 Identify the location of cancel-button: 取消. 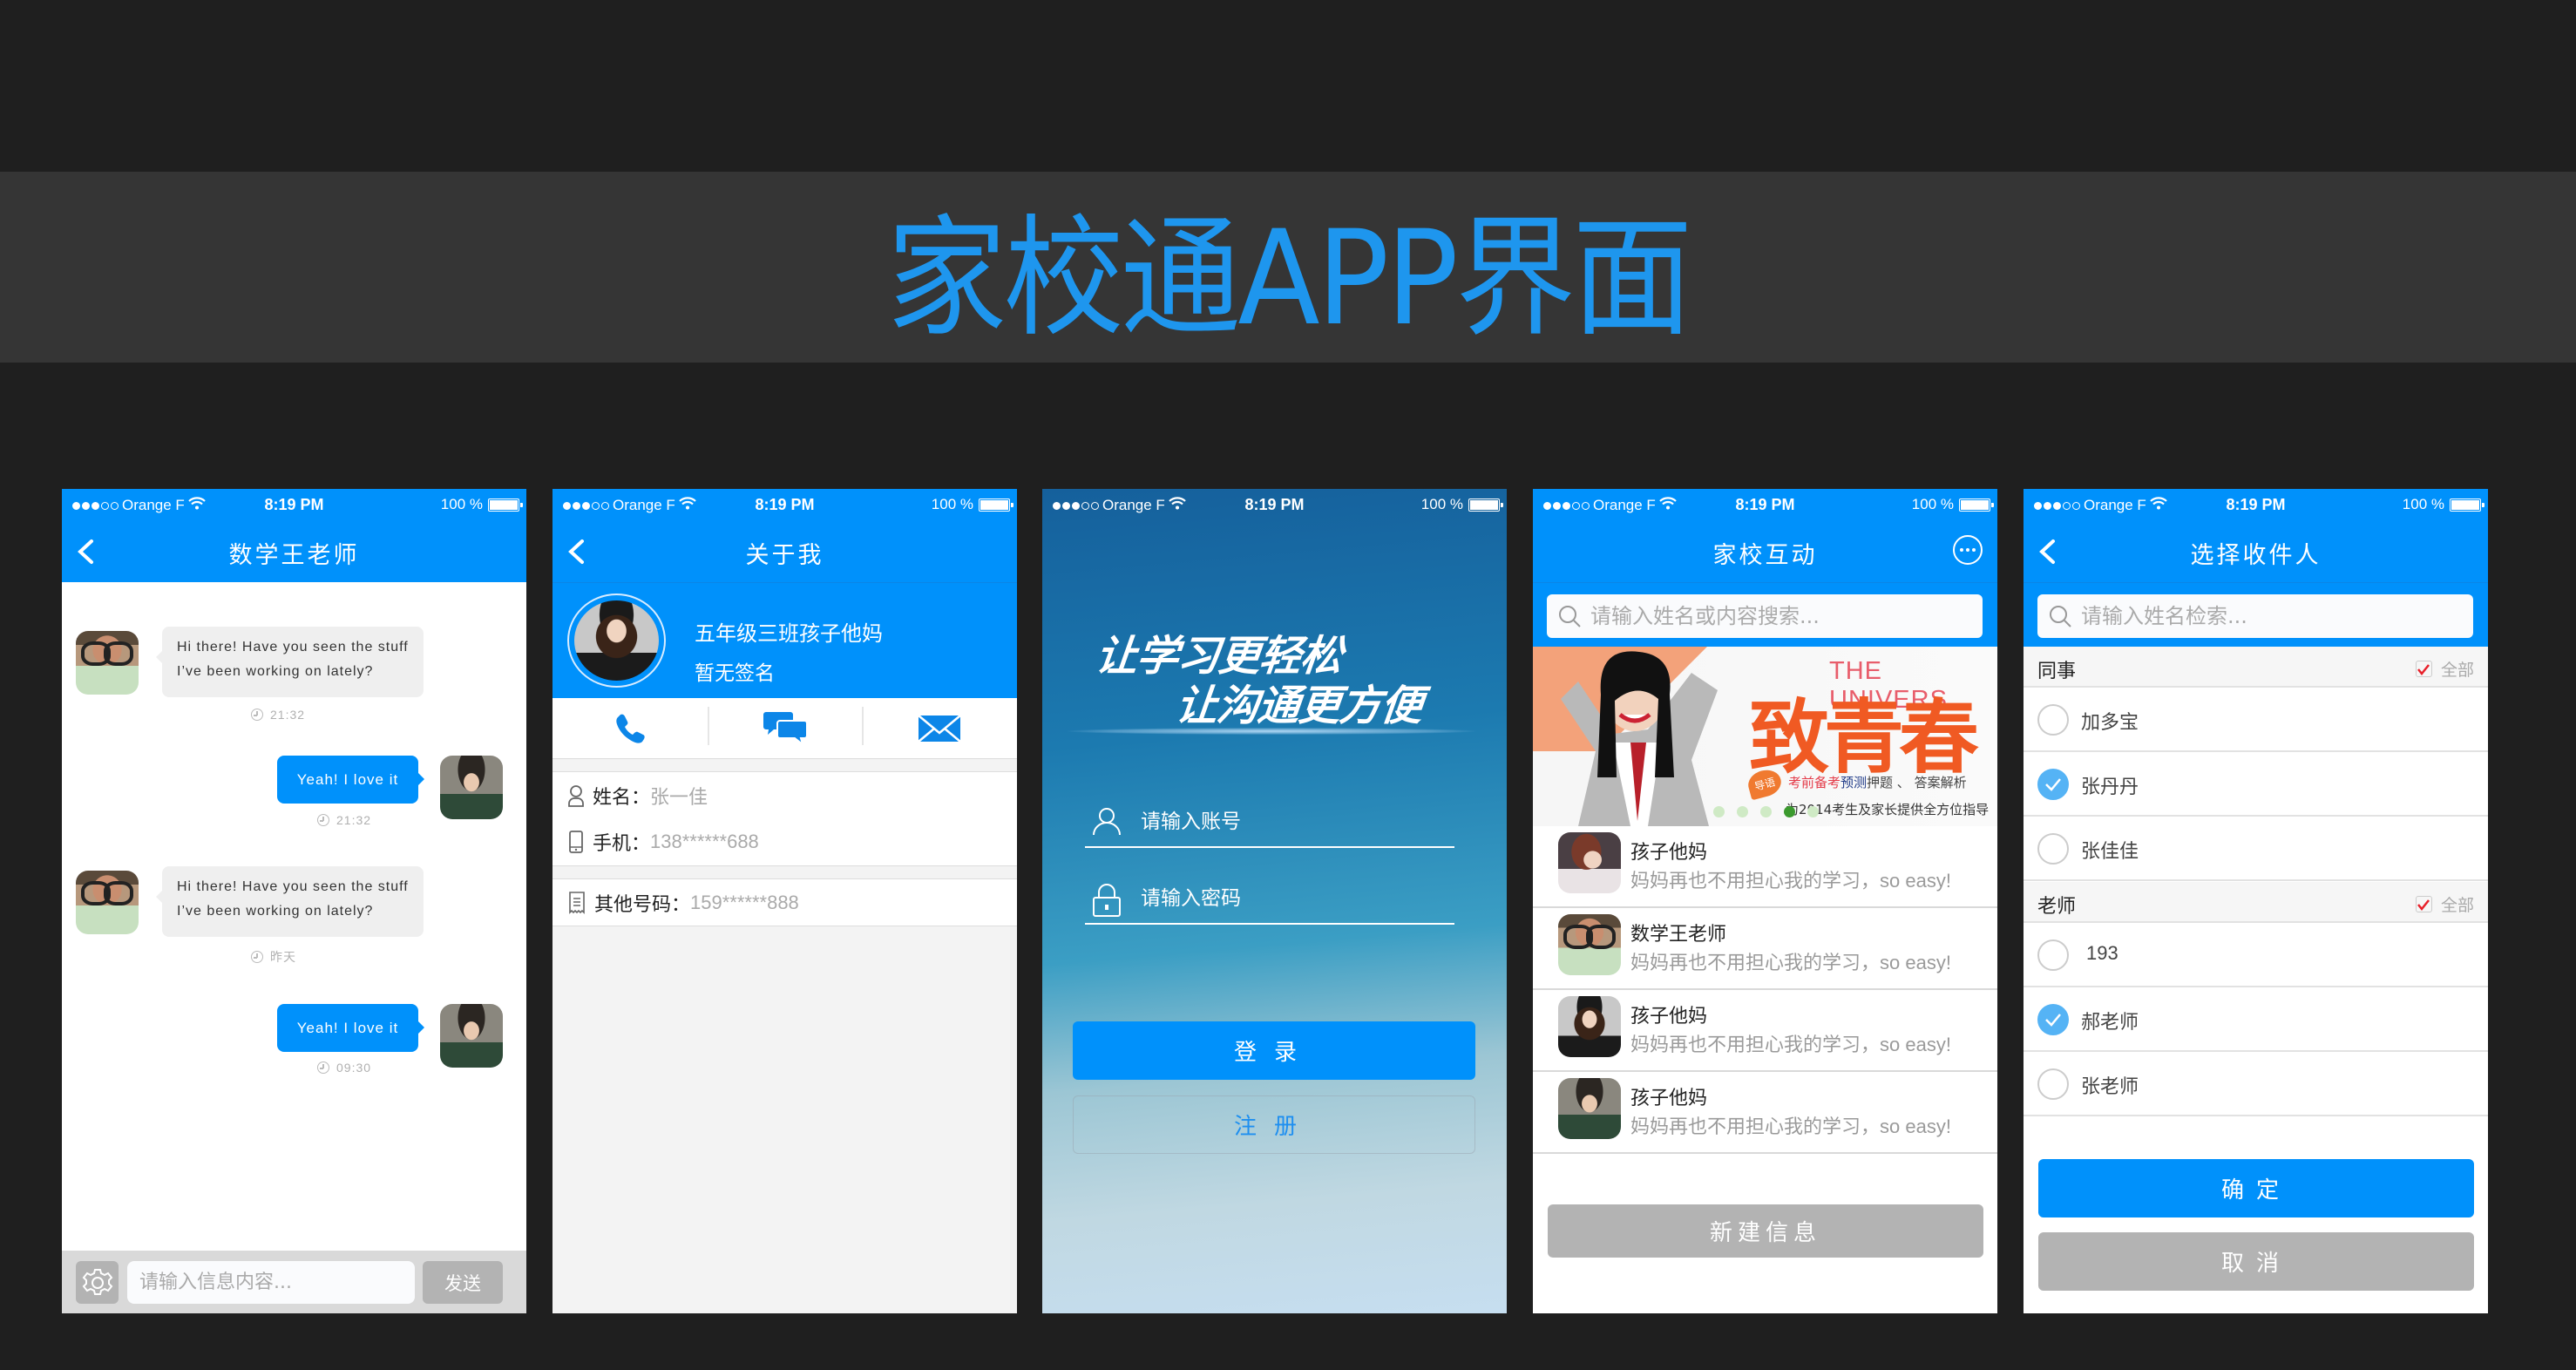
(2256, 1261).